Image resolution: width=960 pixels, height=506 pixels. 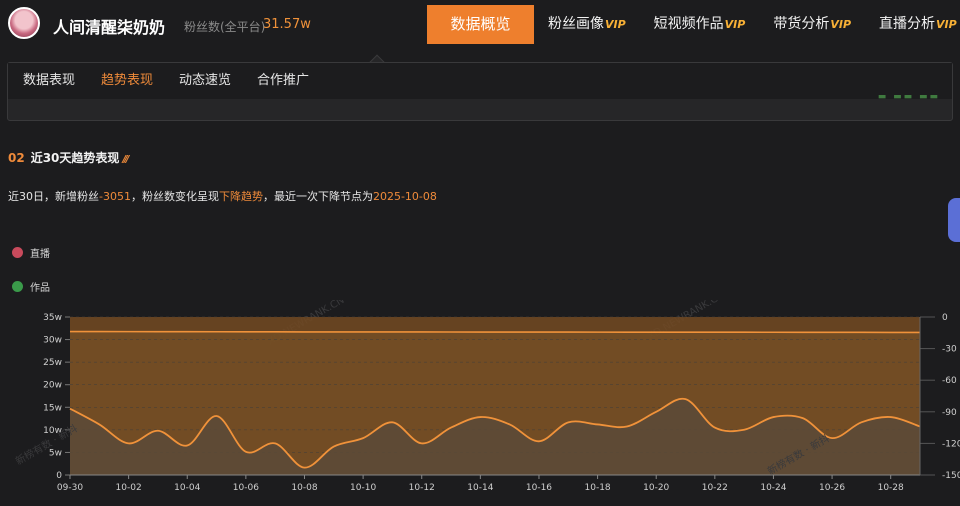 What do you see at coordinates (954, 220) in the screenshot?
I see `side-float-tab` at bounding box center [954, 220].